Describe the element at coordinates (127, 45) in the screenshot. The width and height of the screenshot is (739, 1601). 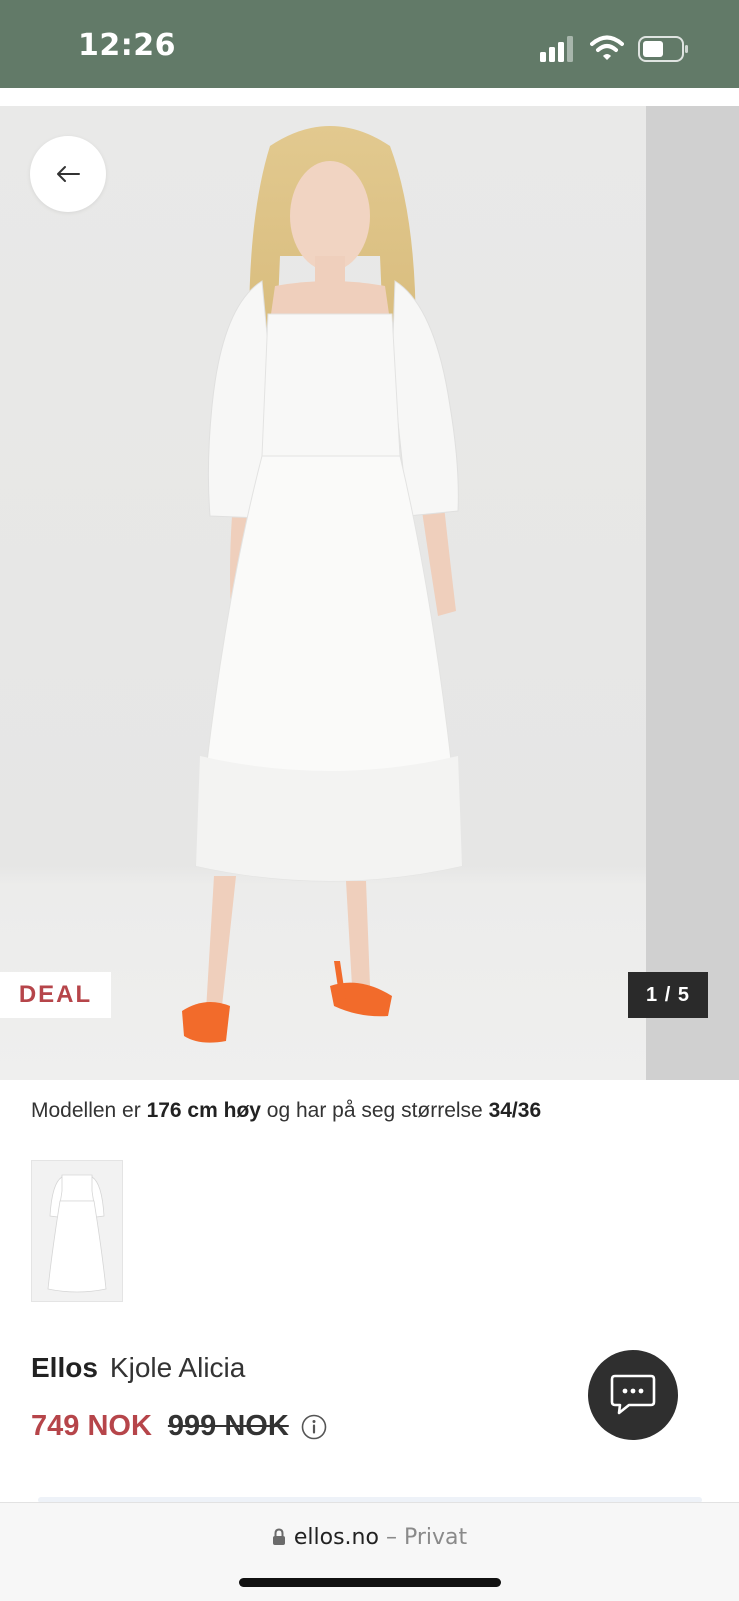
I see `status-time: 12:26` at that location.